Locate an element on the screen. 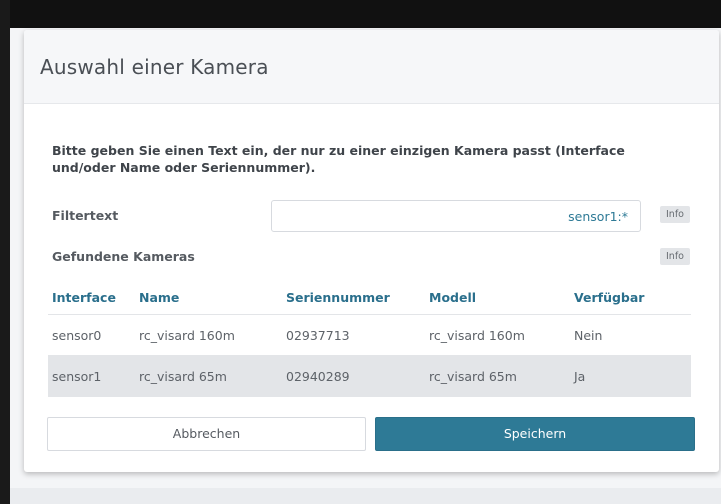  cell-name: rc_visard 65m is located at coordinates (183, 376).